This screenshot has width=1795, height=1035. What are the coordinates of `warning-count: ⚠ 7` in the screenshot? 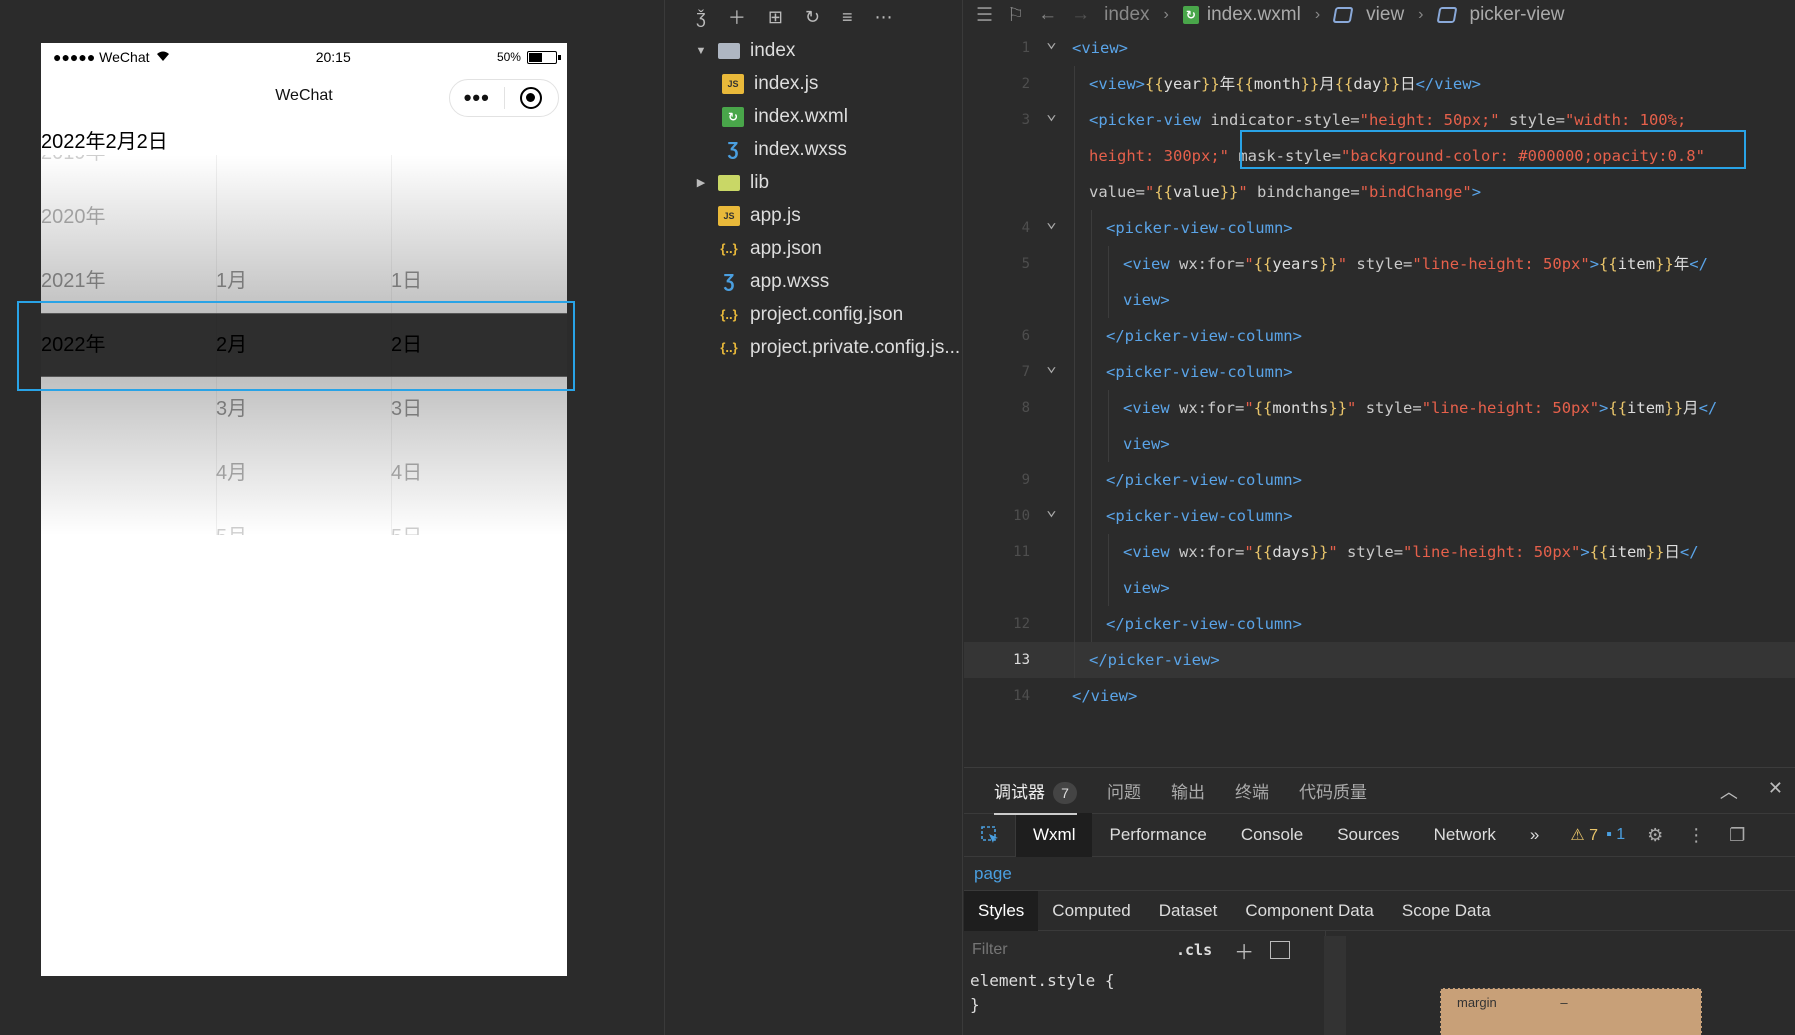 It's located at (1584, 835).